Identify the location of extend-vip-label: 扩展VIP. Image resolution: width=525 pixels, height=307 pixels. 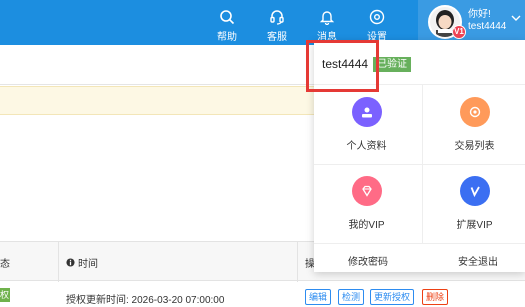
(474, 225).